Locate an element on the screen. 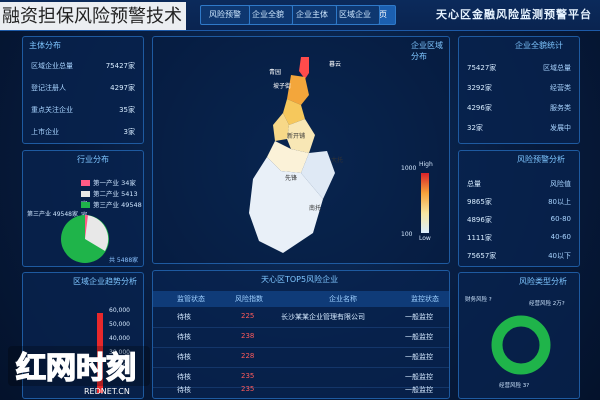 This screenshot has height=400, width=600. risk-type-panel: 风险类型分析 财务风险 ? 经营风险 2万? 经营风险 3? is located at coordinates (519, 335).